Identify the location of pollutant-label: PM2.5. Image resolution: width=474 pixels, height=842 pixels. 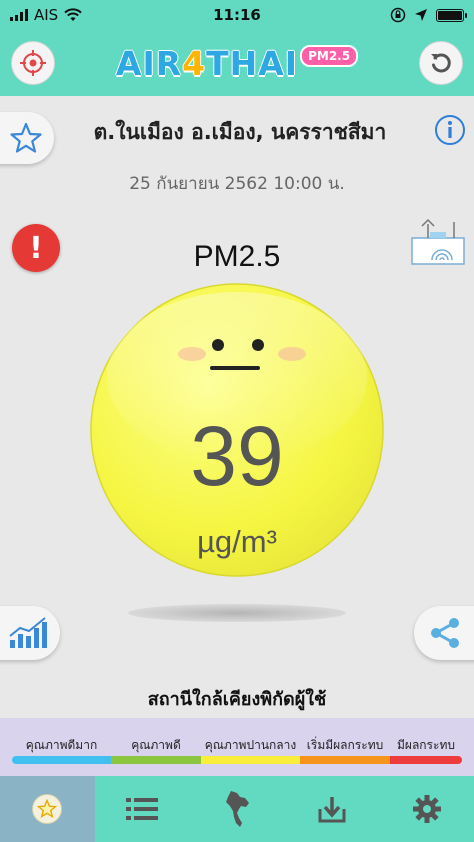
(237, 256).